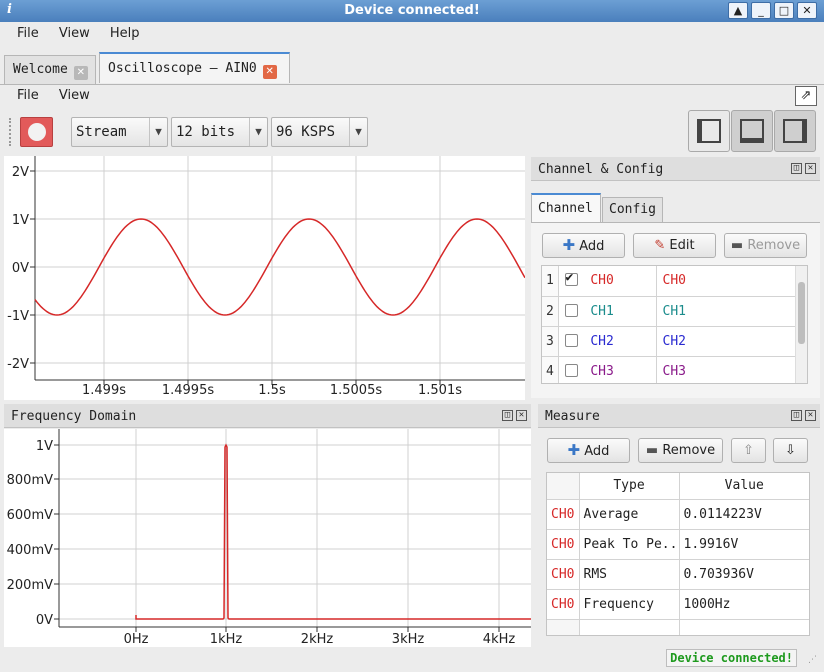 The height and width of the screenshot is (672, 824). What do you see at coordinates (136, 639) in the screenshot?
I see `x-tick-label: 0Hz` at bounding box center [136, 639].